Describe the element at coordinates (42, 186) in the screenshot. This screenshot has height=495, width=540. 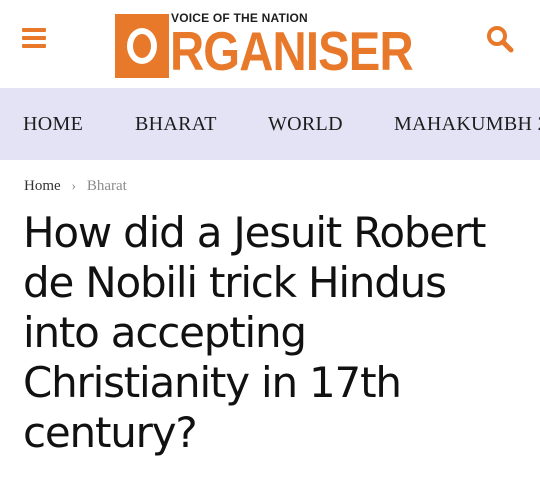
I see `breadcrumb-home-link: Home` at that location.